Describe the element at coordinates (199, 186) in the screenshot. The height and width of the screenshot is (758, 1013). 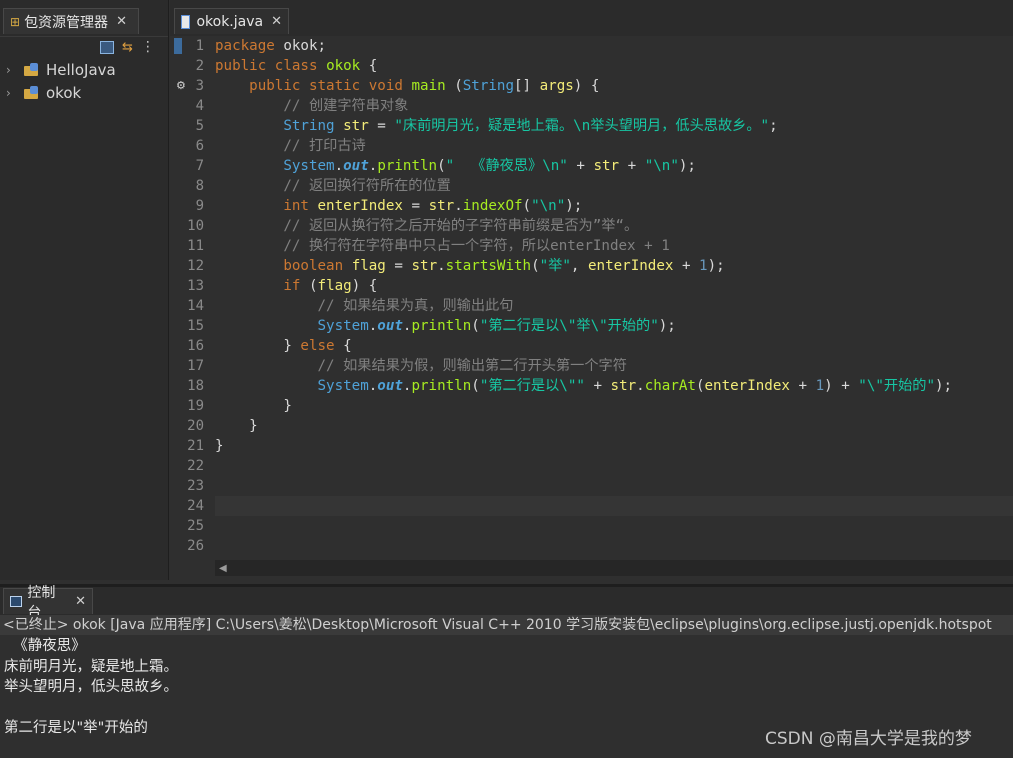
I see `line-number: 8` at that location.